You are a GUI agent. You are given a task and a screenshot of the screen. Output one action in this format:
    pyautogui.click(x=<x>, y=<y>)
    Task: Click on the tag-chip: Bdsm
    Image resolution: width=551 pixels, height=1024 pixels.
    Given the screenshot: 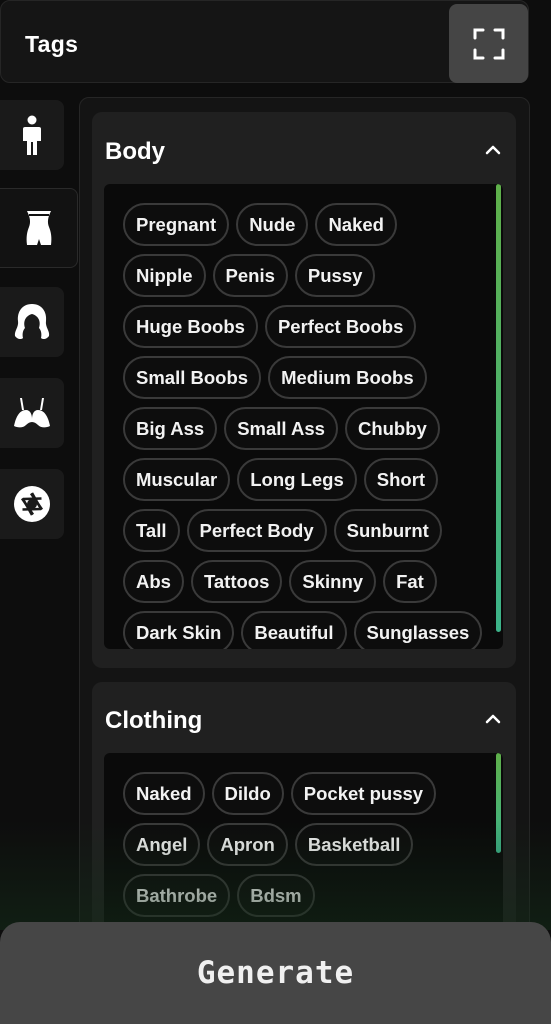 What is the action you would take?
    pyautogui.click(x=276, y=895)
    